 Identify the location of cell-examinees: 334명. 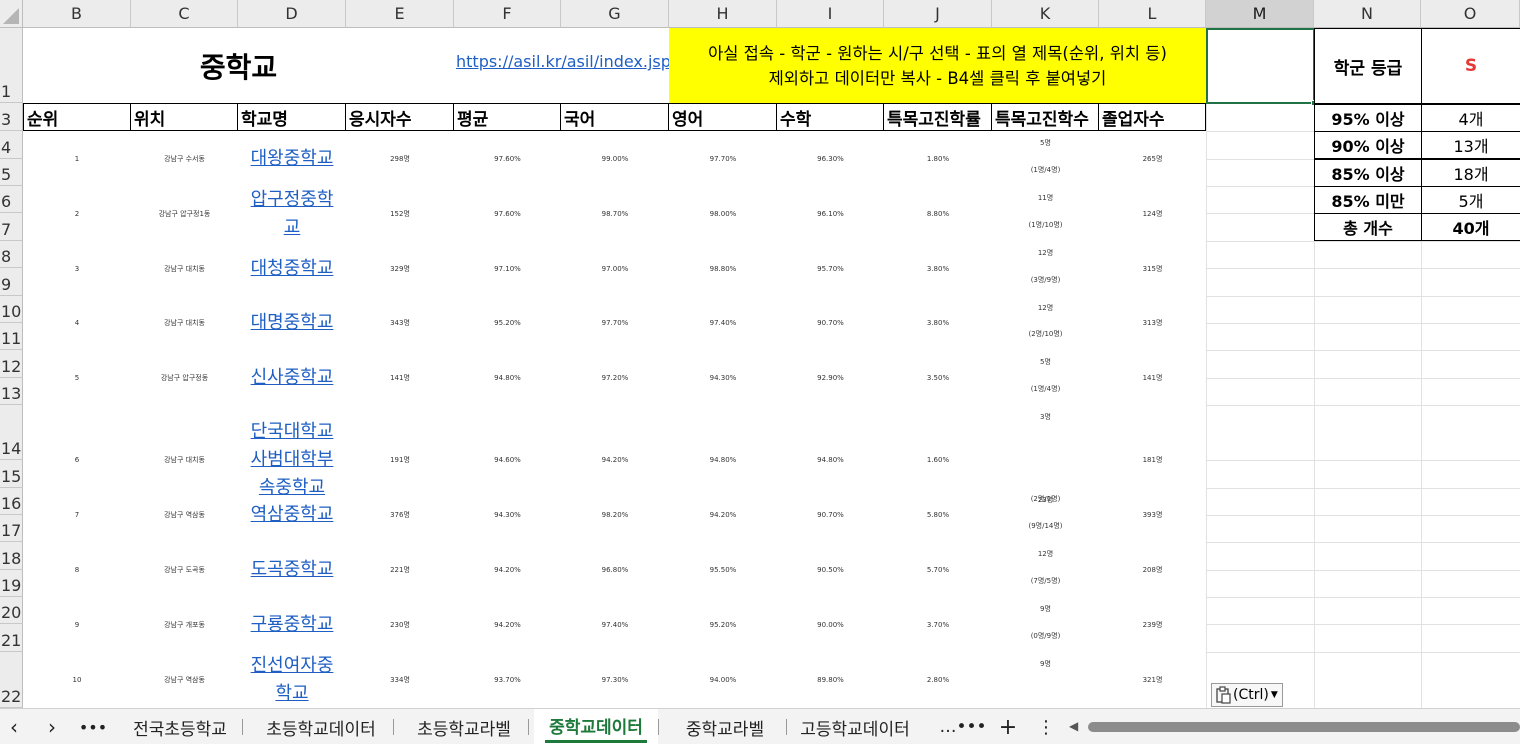
(400, 680).